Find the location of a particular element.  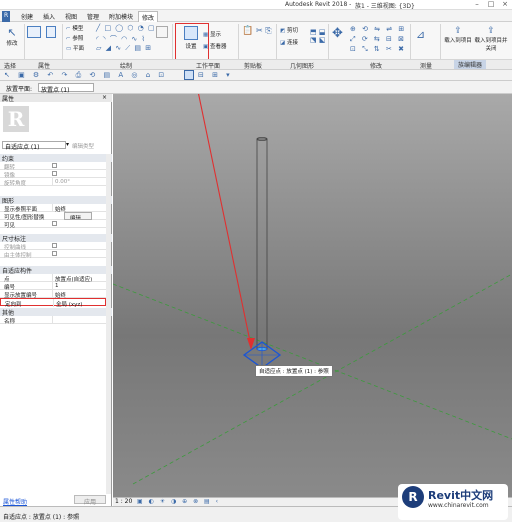

prop-row: 名称 is located at coordinates (53, 320).